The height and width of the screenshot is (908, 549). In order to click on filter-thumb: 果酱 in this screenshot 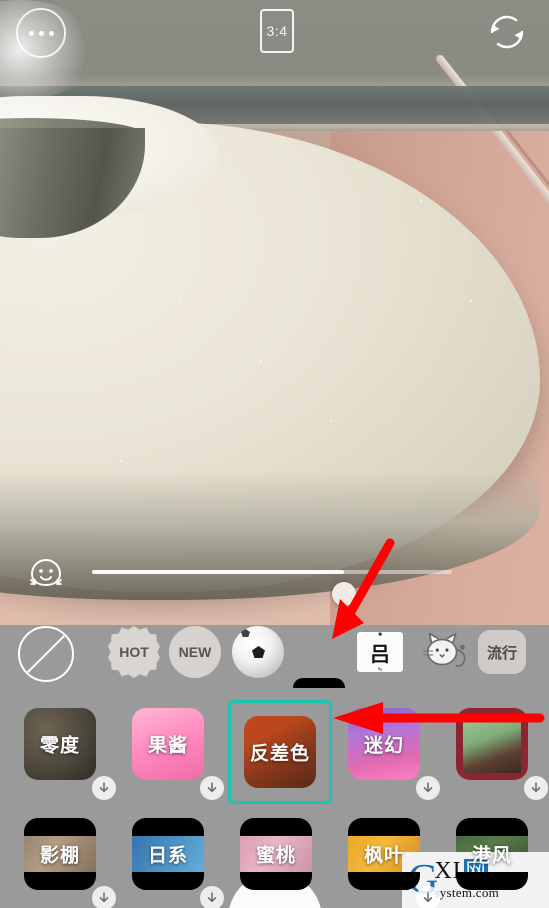, I will do `click(168, 744)`.